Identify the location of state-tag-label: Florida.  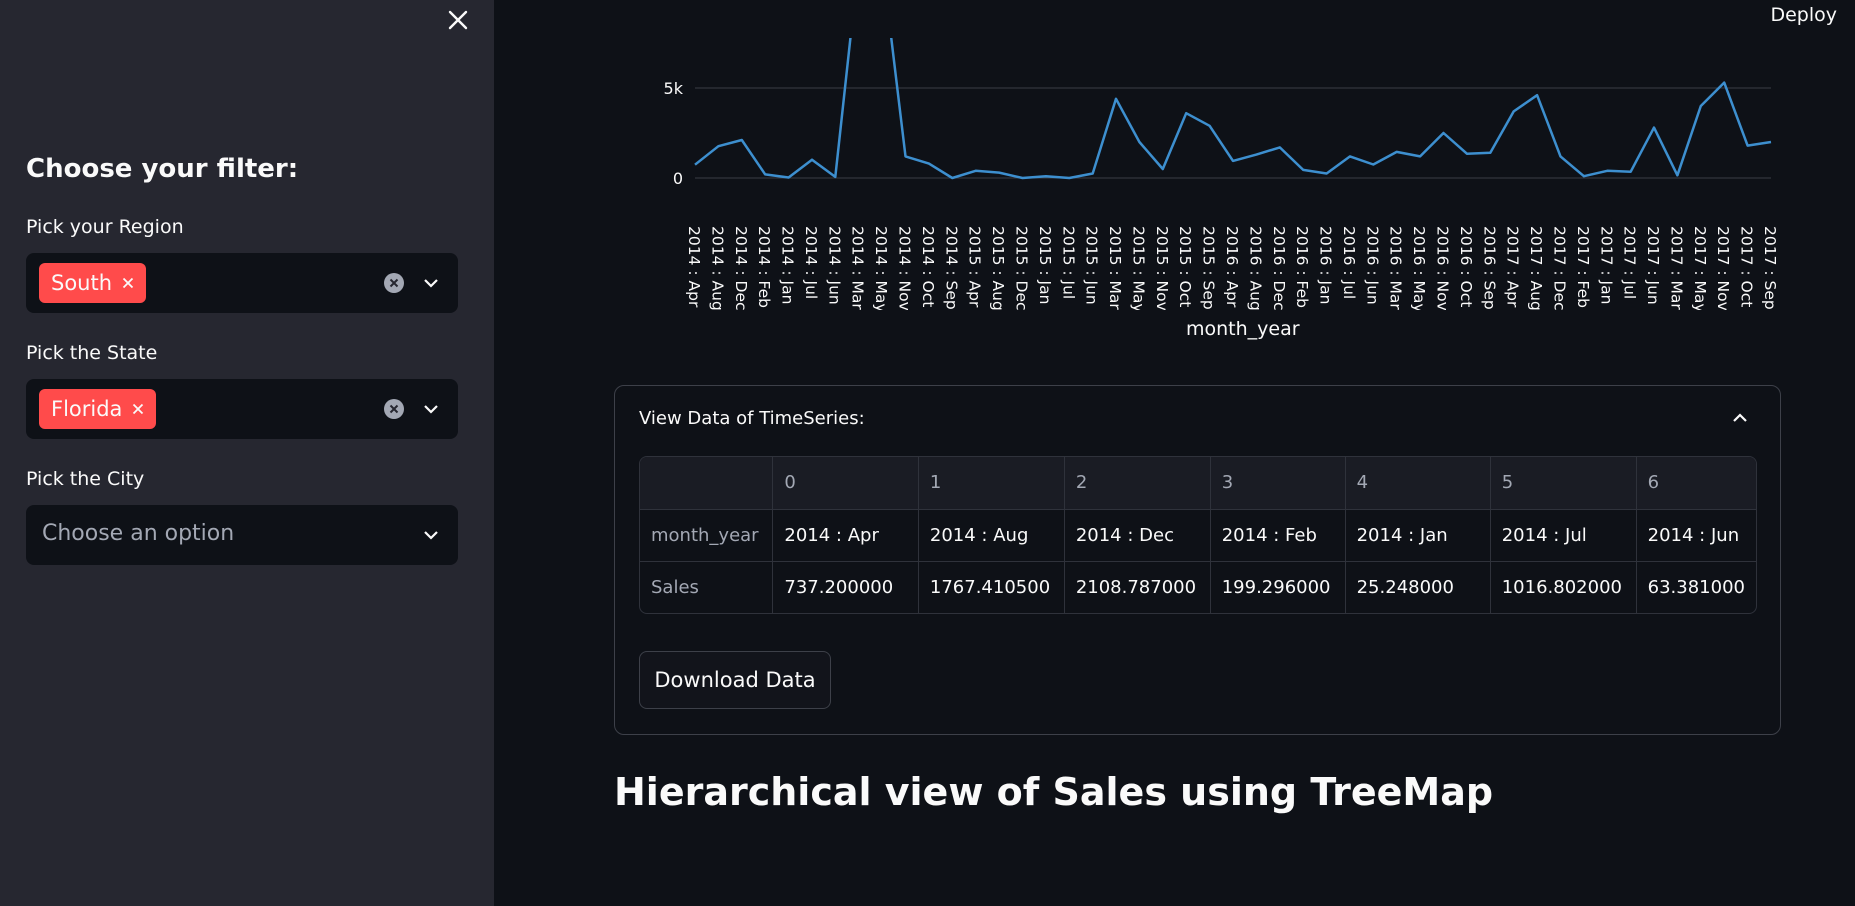
(87, 409).